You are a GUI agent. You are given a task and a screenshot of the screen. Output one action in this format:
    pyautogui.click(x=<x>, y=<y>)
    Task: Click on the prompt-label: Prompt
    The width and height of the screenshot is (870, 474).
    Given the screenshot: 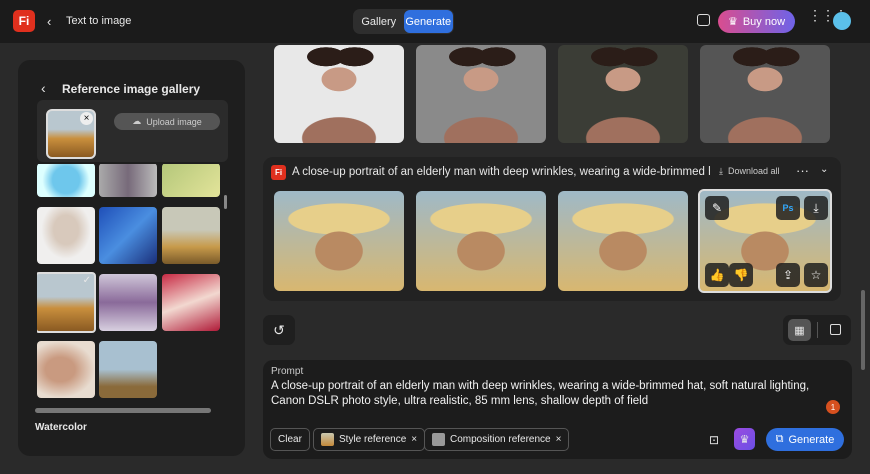 What is the action you would take?
    pyautogui.click(x=287, y=371)
    